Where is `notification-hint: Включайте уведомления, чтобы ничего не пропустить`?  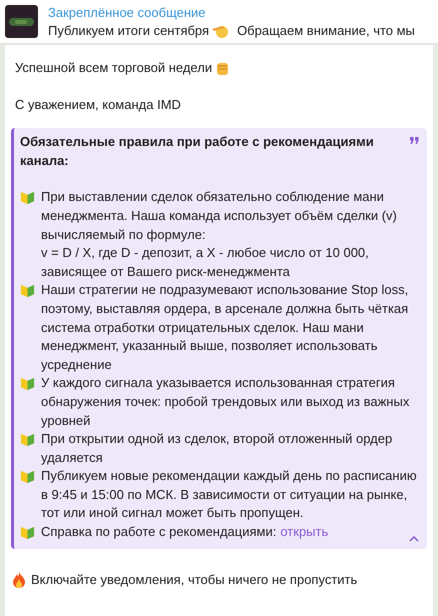 notification-hint: Включайте уведомления, чтобы ничего не пропустить is located at coordinates (194, 579).